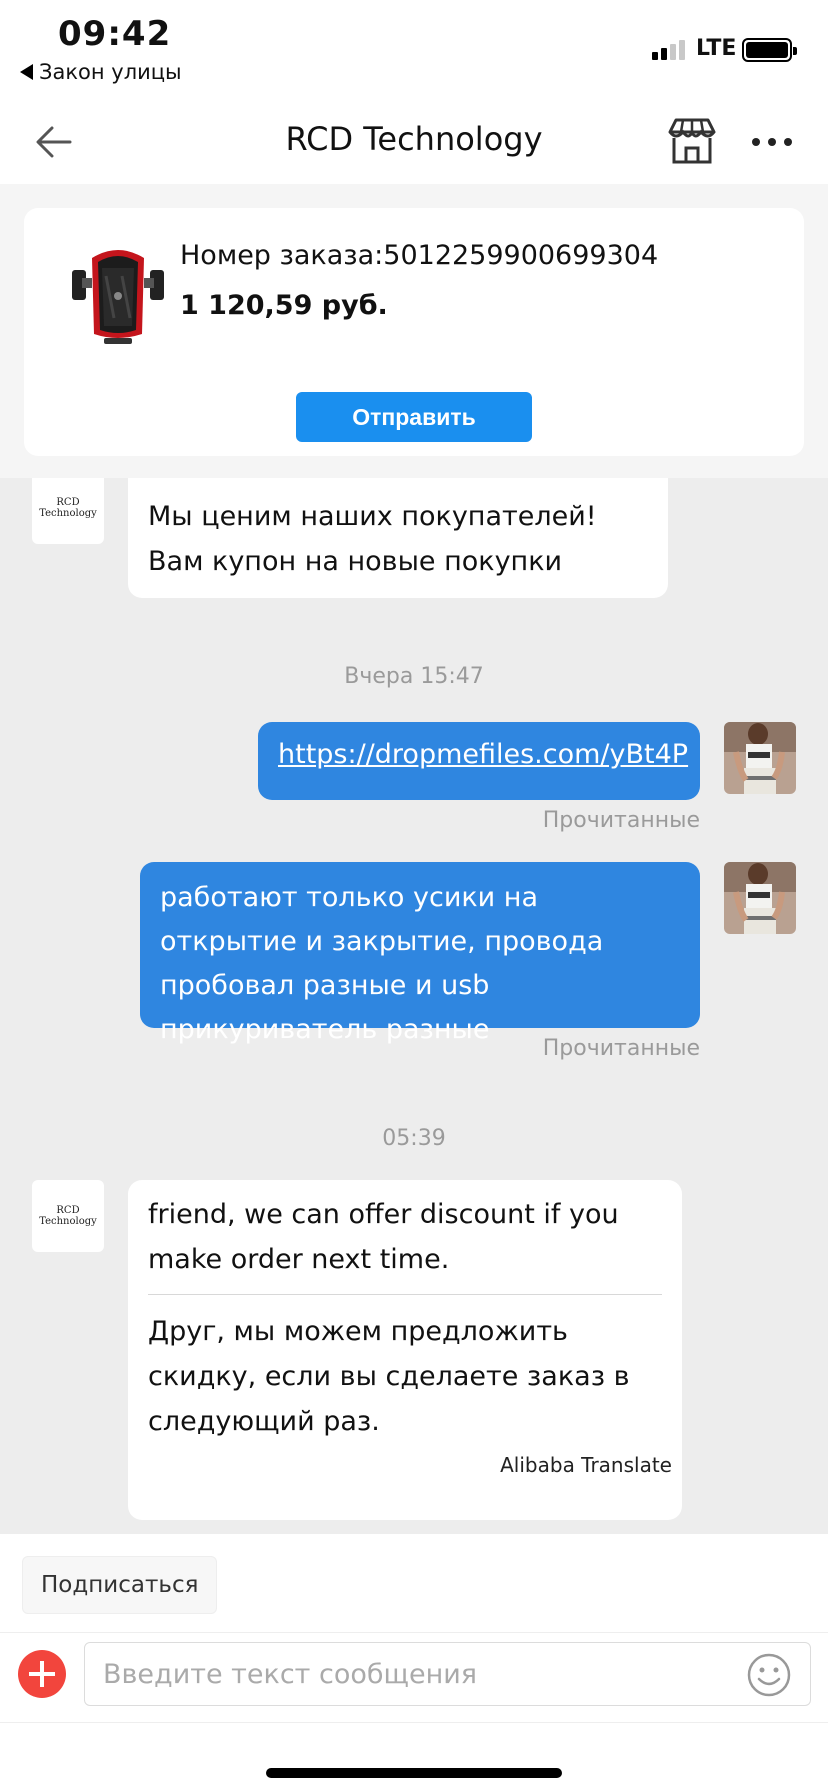  I want to click on outgoing-message: https://dropmefiles.com/yBt4P, so click(479, 761).